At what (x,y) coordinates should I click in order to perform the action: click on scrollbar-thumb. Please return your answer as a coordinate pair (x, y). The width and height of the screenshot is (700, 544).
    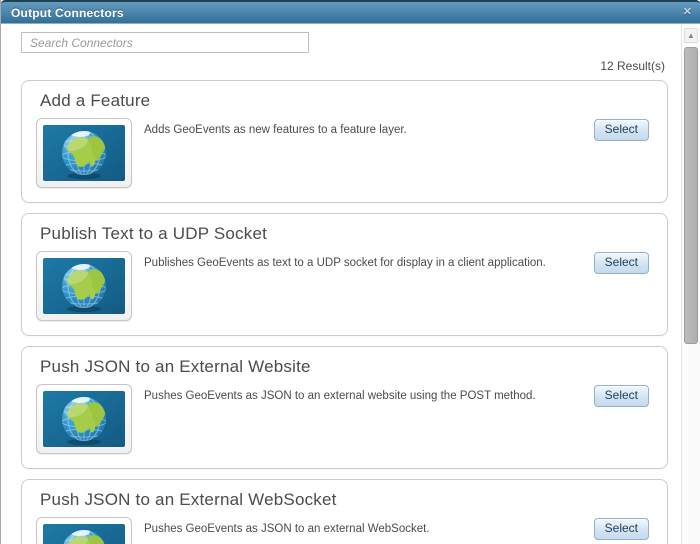
    Looking at the image, I should click on (691, 195).